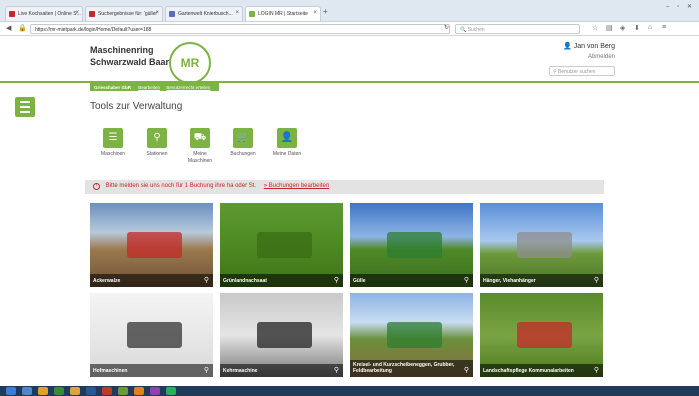 The image size is (699, 396). I want to click on cart-icon: 🛒, so click(243, 138).